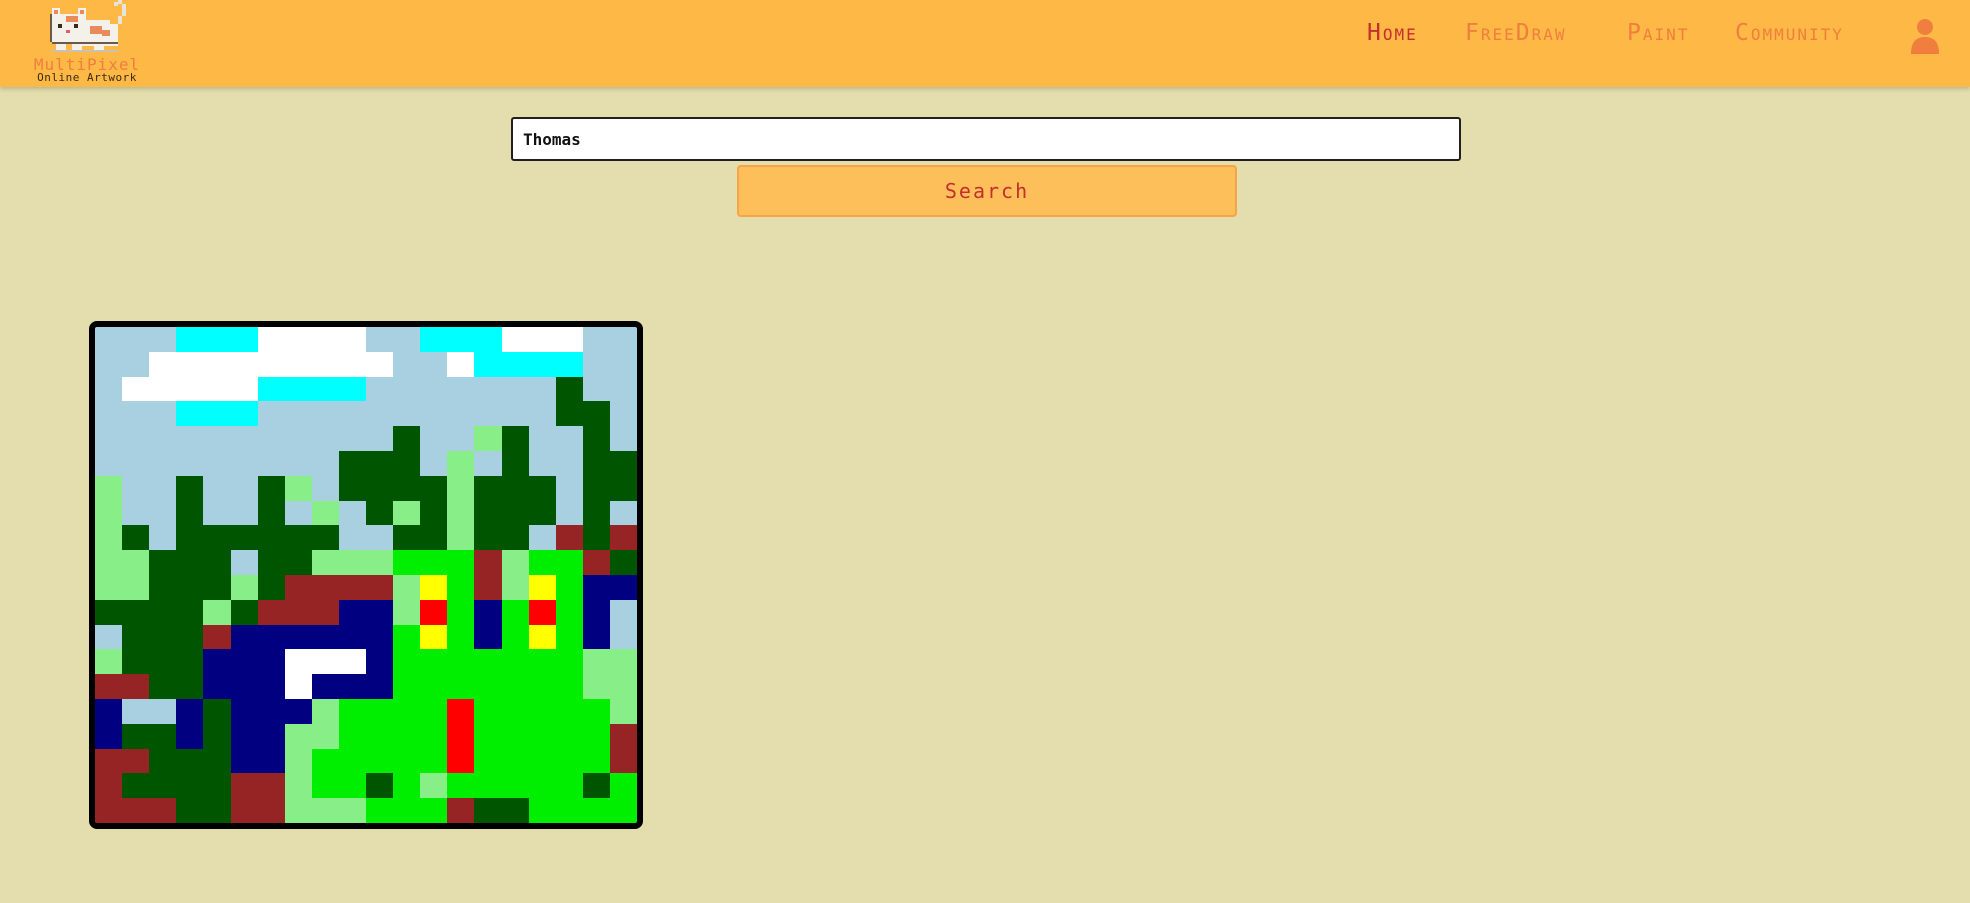 The image size is (1970, 903). I want to click on logo: MultiPixel Online Artwork, so click(85, 43).